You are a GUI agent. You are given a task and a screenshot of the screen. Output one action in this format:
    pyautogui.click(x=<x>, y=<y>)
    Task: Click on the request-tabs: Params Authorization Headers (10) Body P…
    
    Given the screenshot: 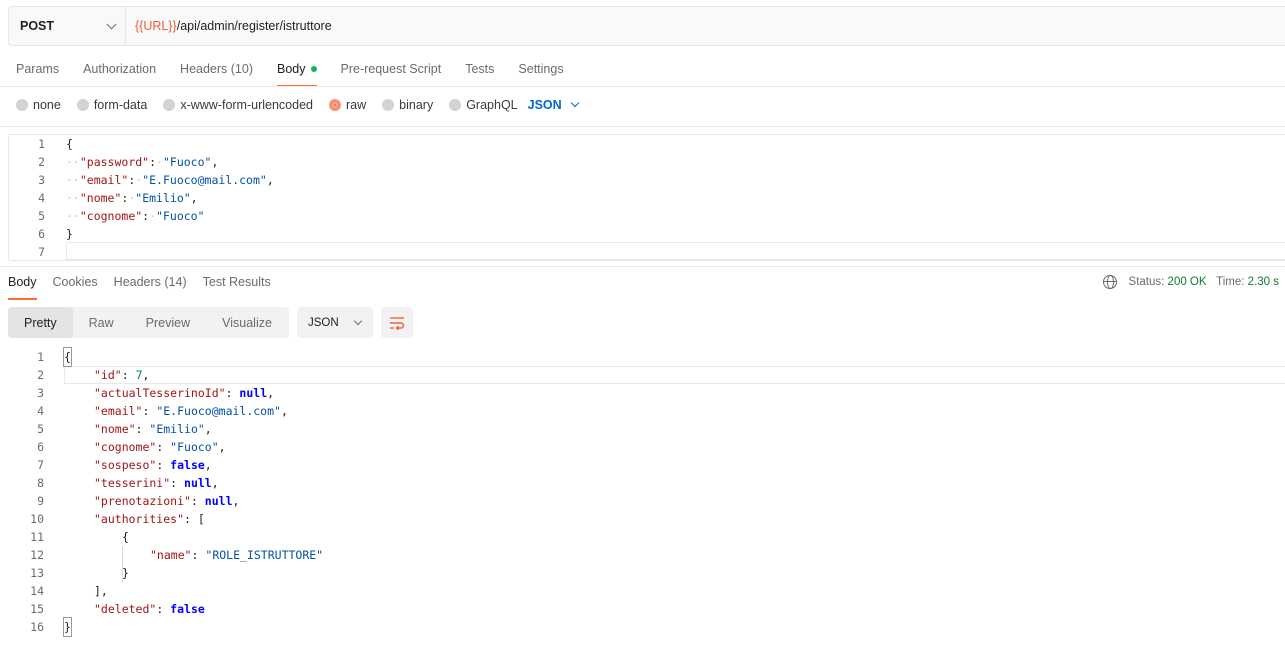 What is the action you would take?
    pyautogui.click(x=302, y=74)
    